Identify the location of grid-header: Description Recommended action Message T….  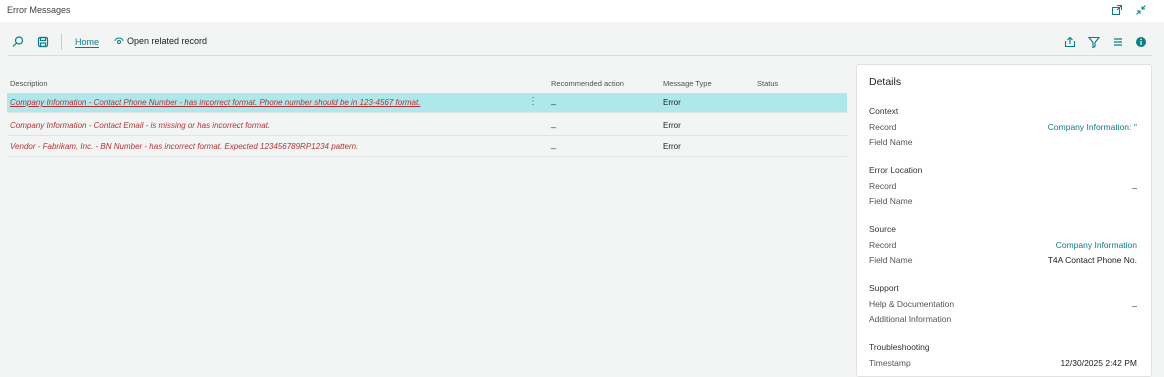
(424, 82).